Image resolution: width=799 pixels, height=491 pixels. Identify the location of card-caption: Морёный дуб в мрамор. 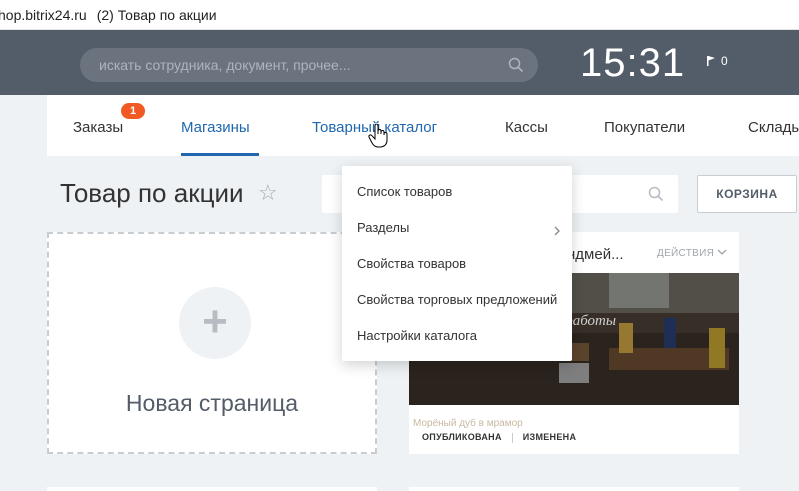
(468, 423).